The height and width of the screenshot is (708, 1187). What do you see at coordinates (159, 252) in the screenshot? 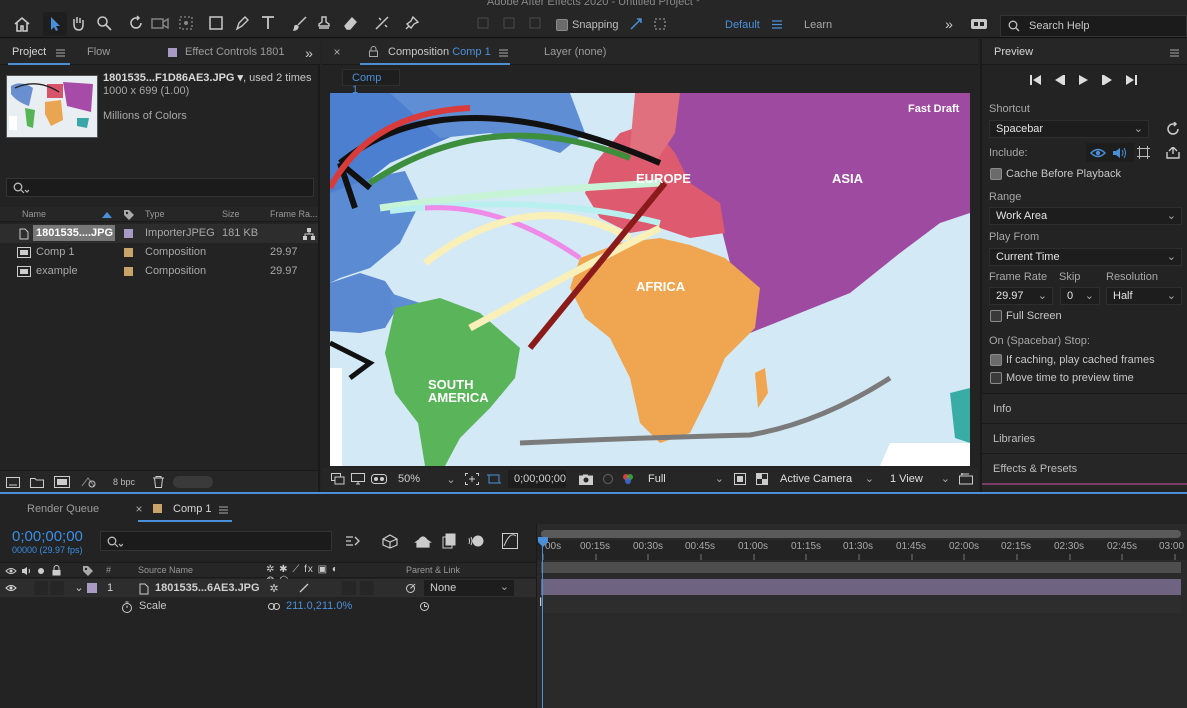
I see `project-item-row: Comp 1 Composition 29.97` at bounding box center [159, 252].